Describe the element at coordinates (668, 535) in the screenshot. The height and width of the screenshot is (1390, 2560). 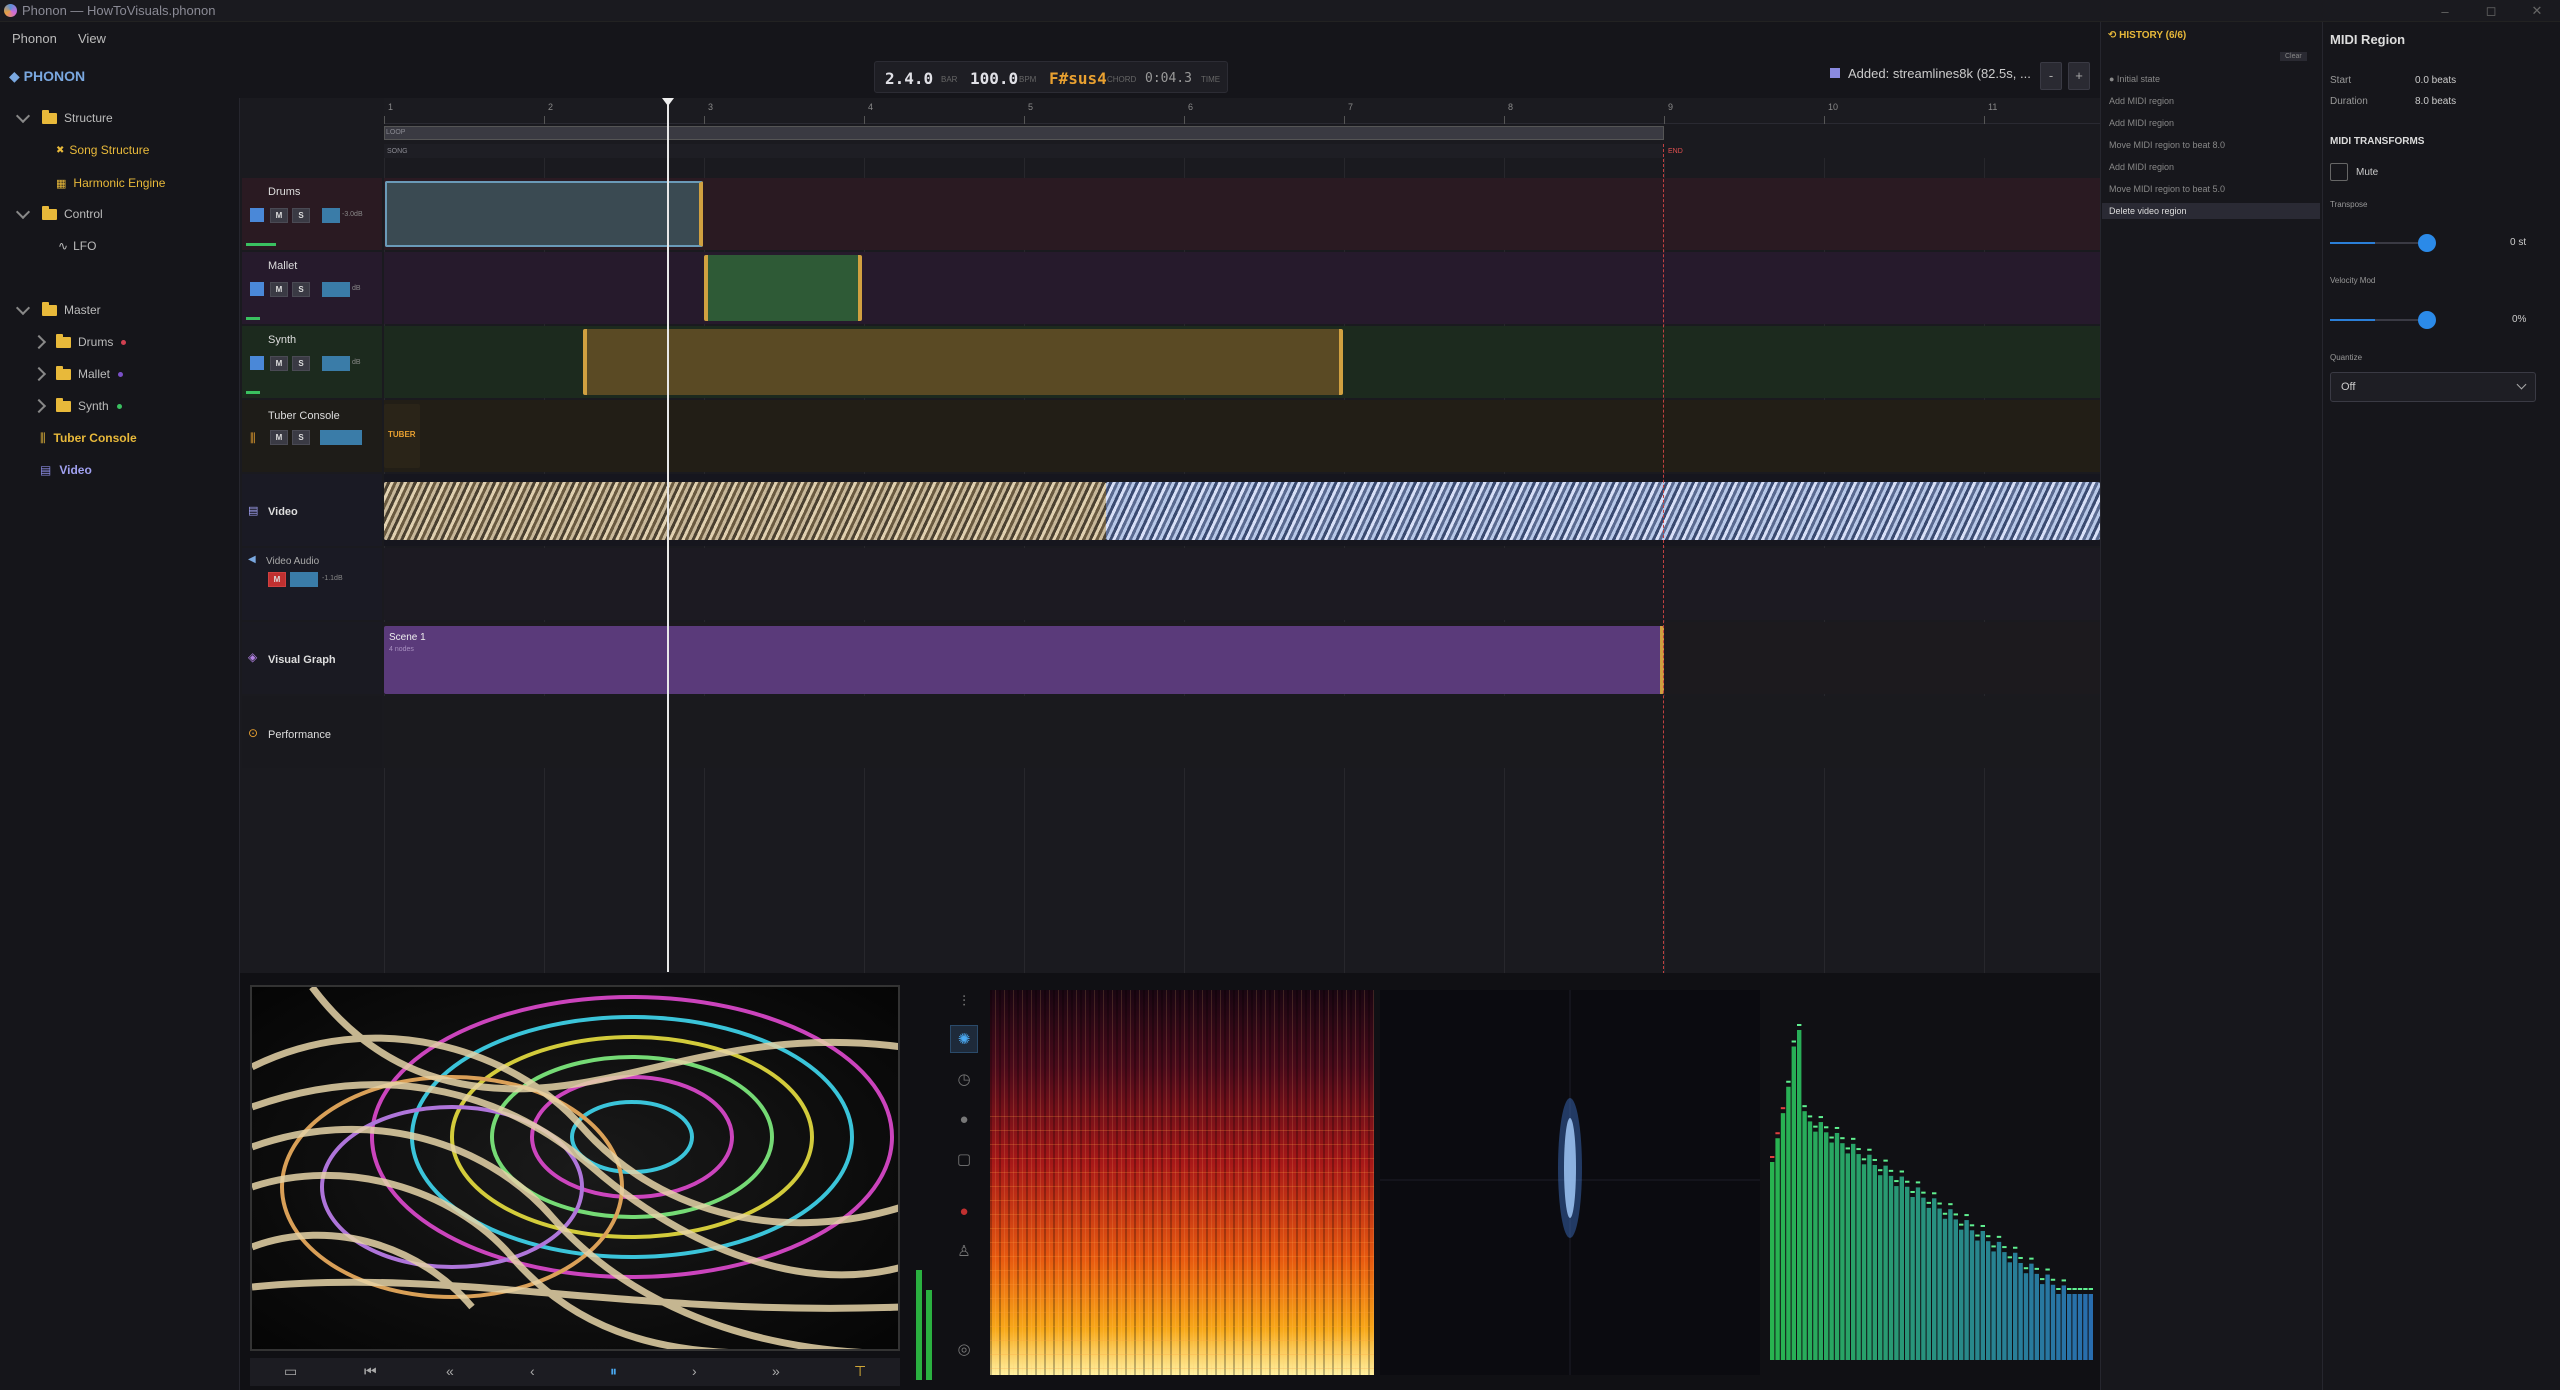
I see `playhead` at that location.